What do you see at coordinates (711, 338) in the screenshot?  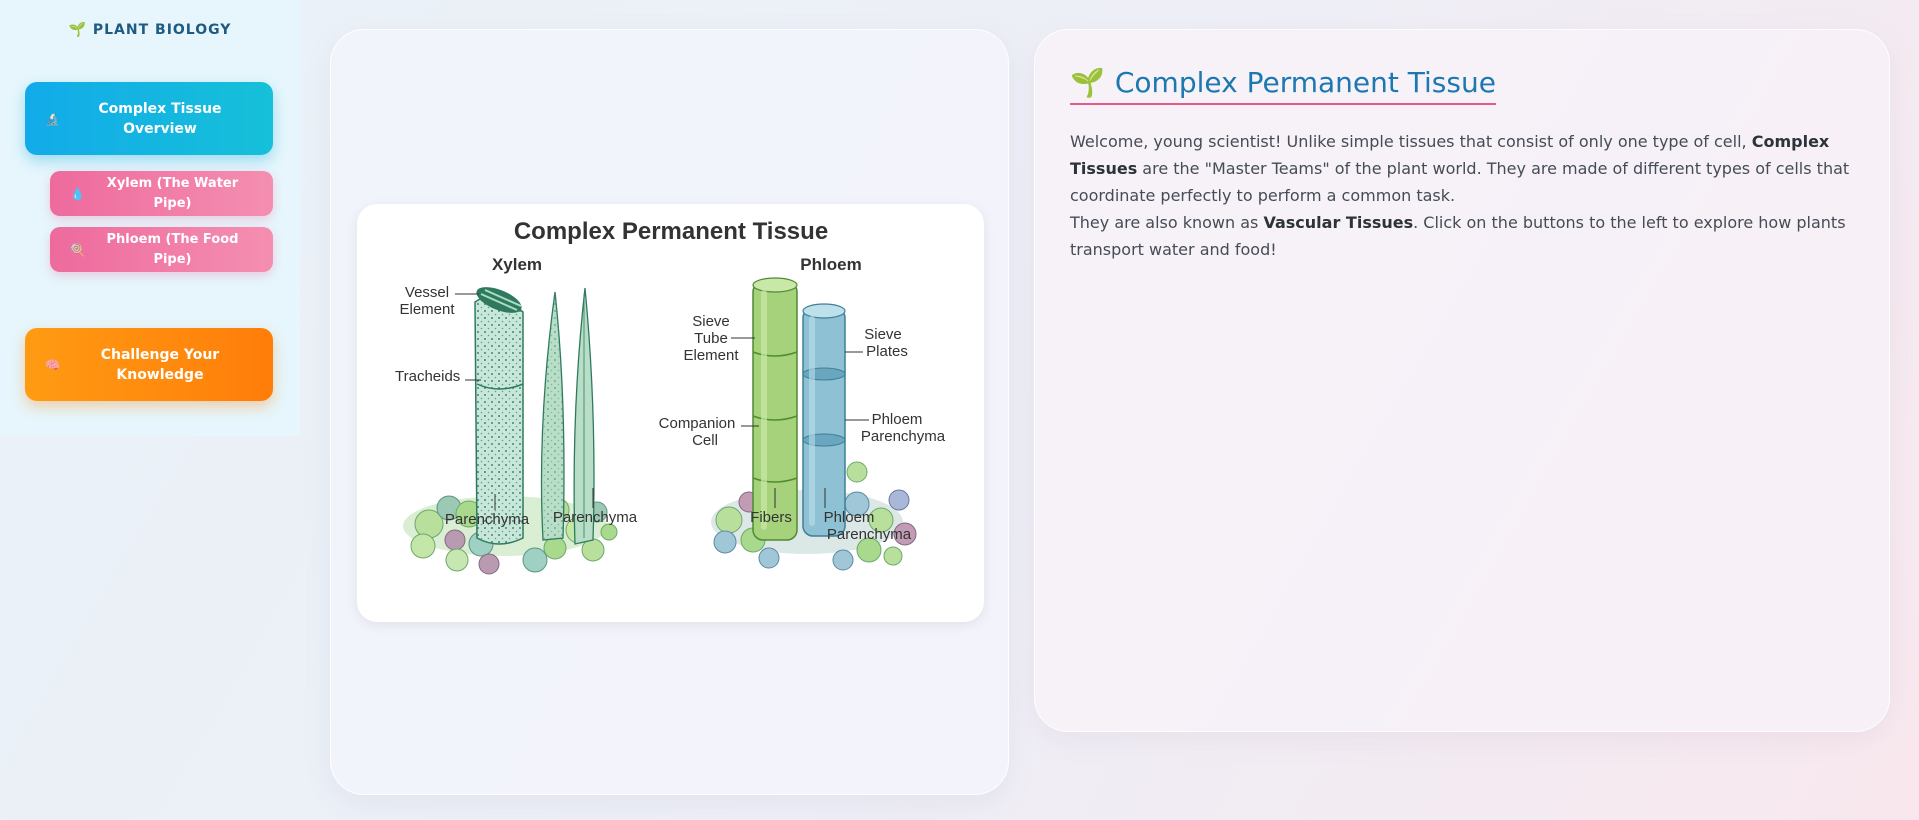 I see `label-sieve-tube-2: Tube` at bounding box center [711, 338].